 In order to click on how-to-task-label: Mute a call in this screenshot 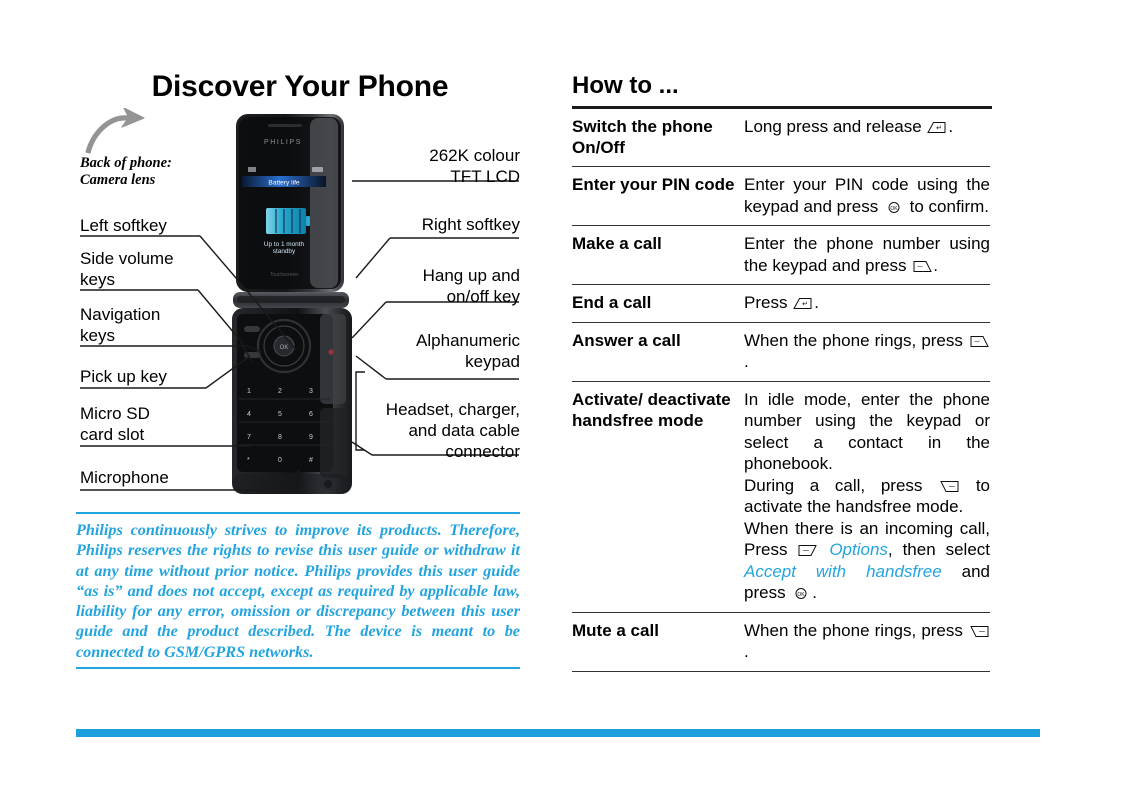, I will do `click(658, 642)`.